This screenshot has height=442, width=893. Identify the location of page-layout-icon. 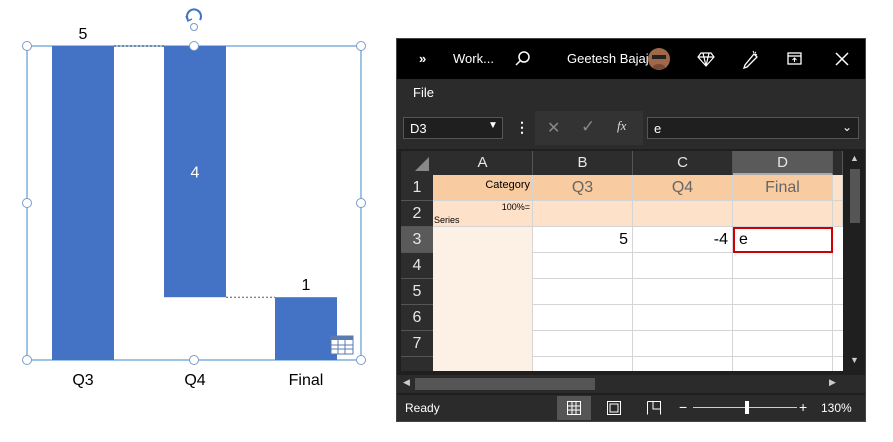
(614, 408).